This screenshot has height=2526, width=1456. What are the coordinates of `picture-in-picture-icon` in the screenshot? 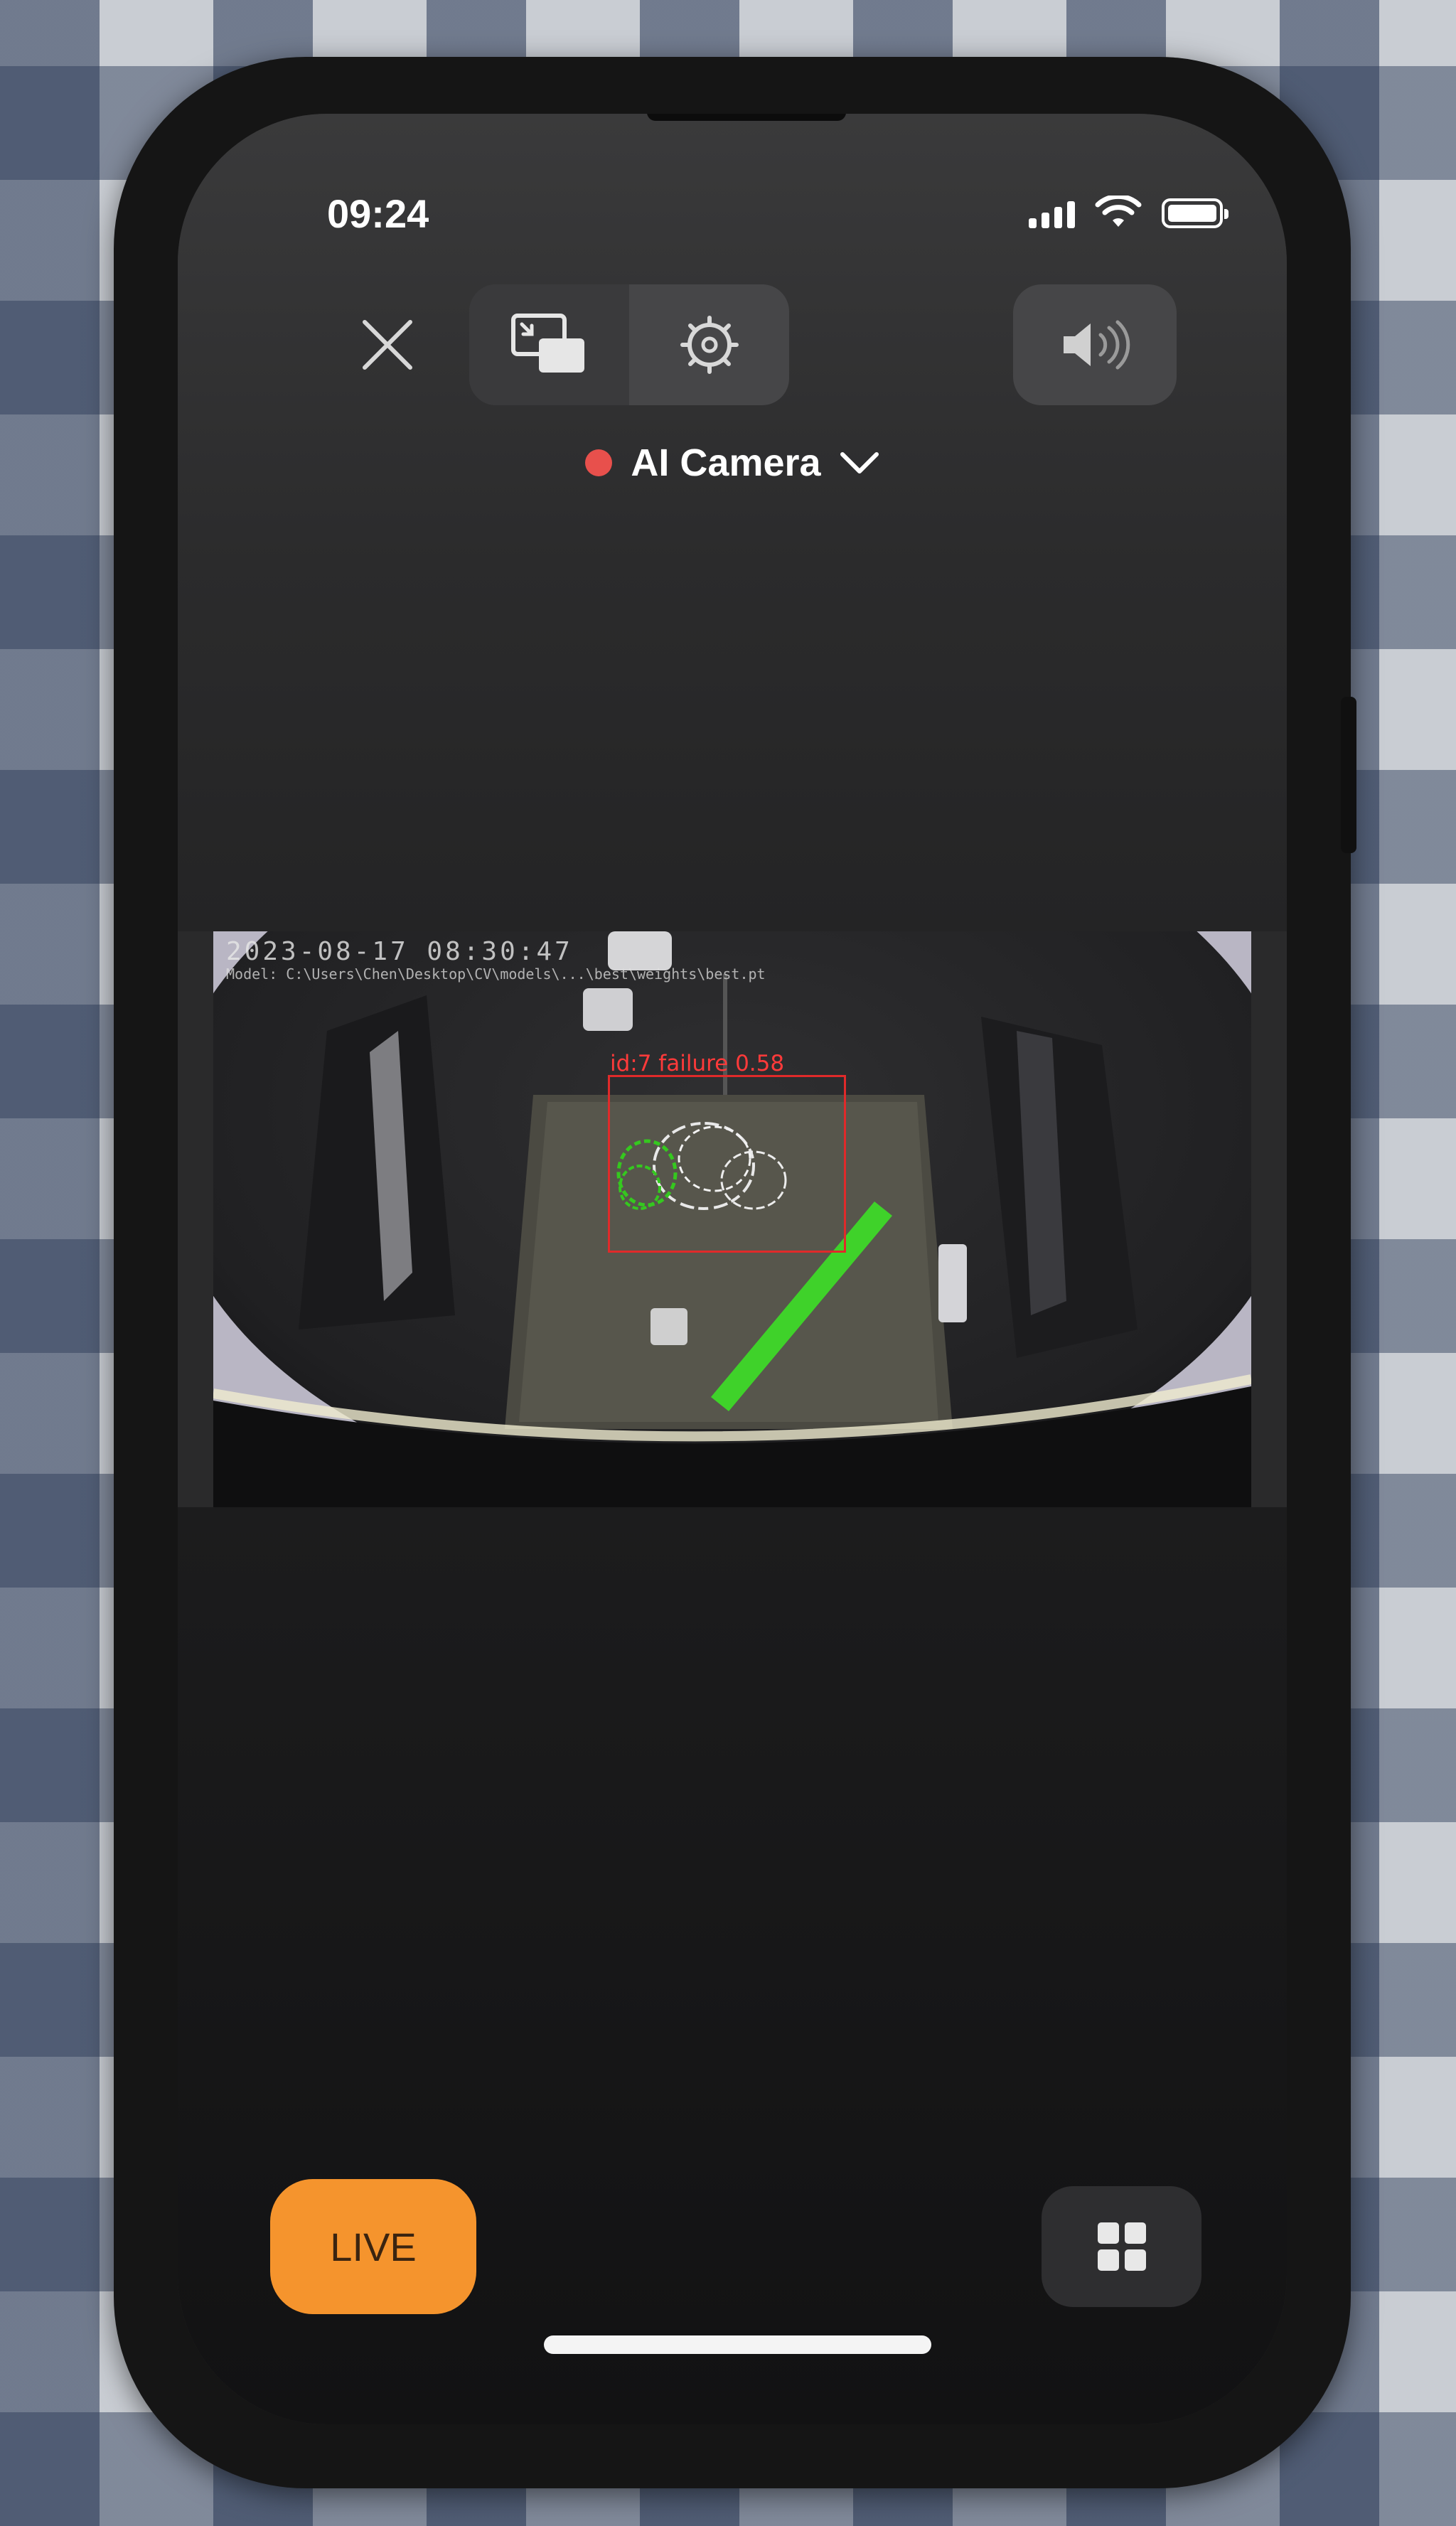 It's located at (547, 343).